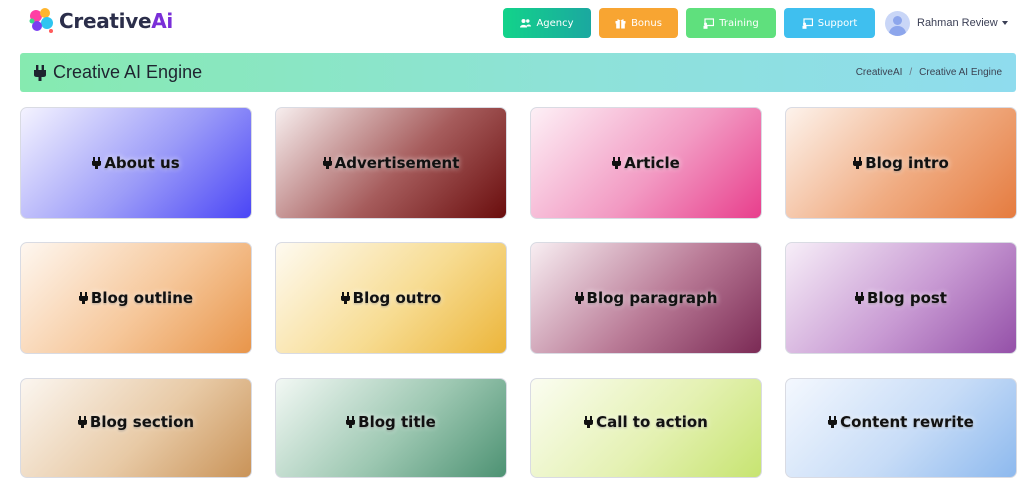 The image size is (1024, 478). I want to click on logo-icon, so click(42, 21).